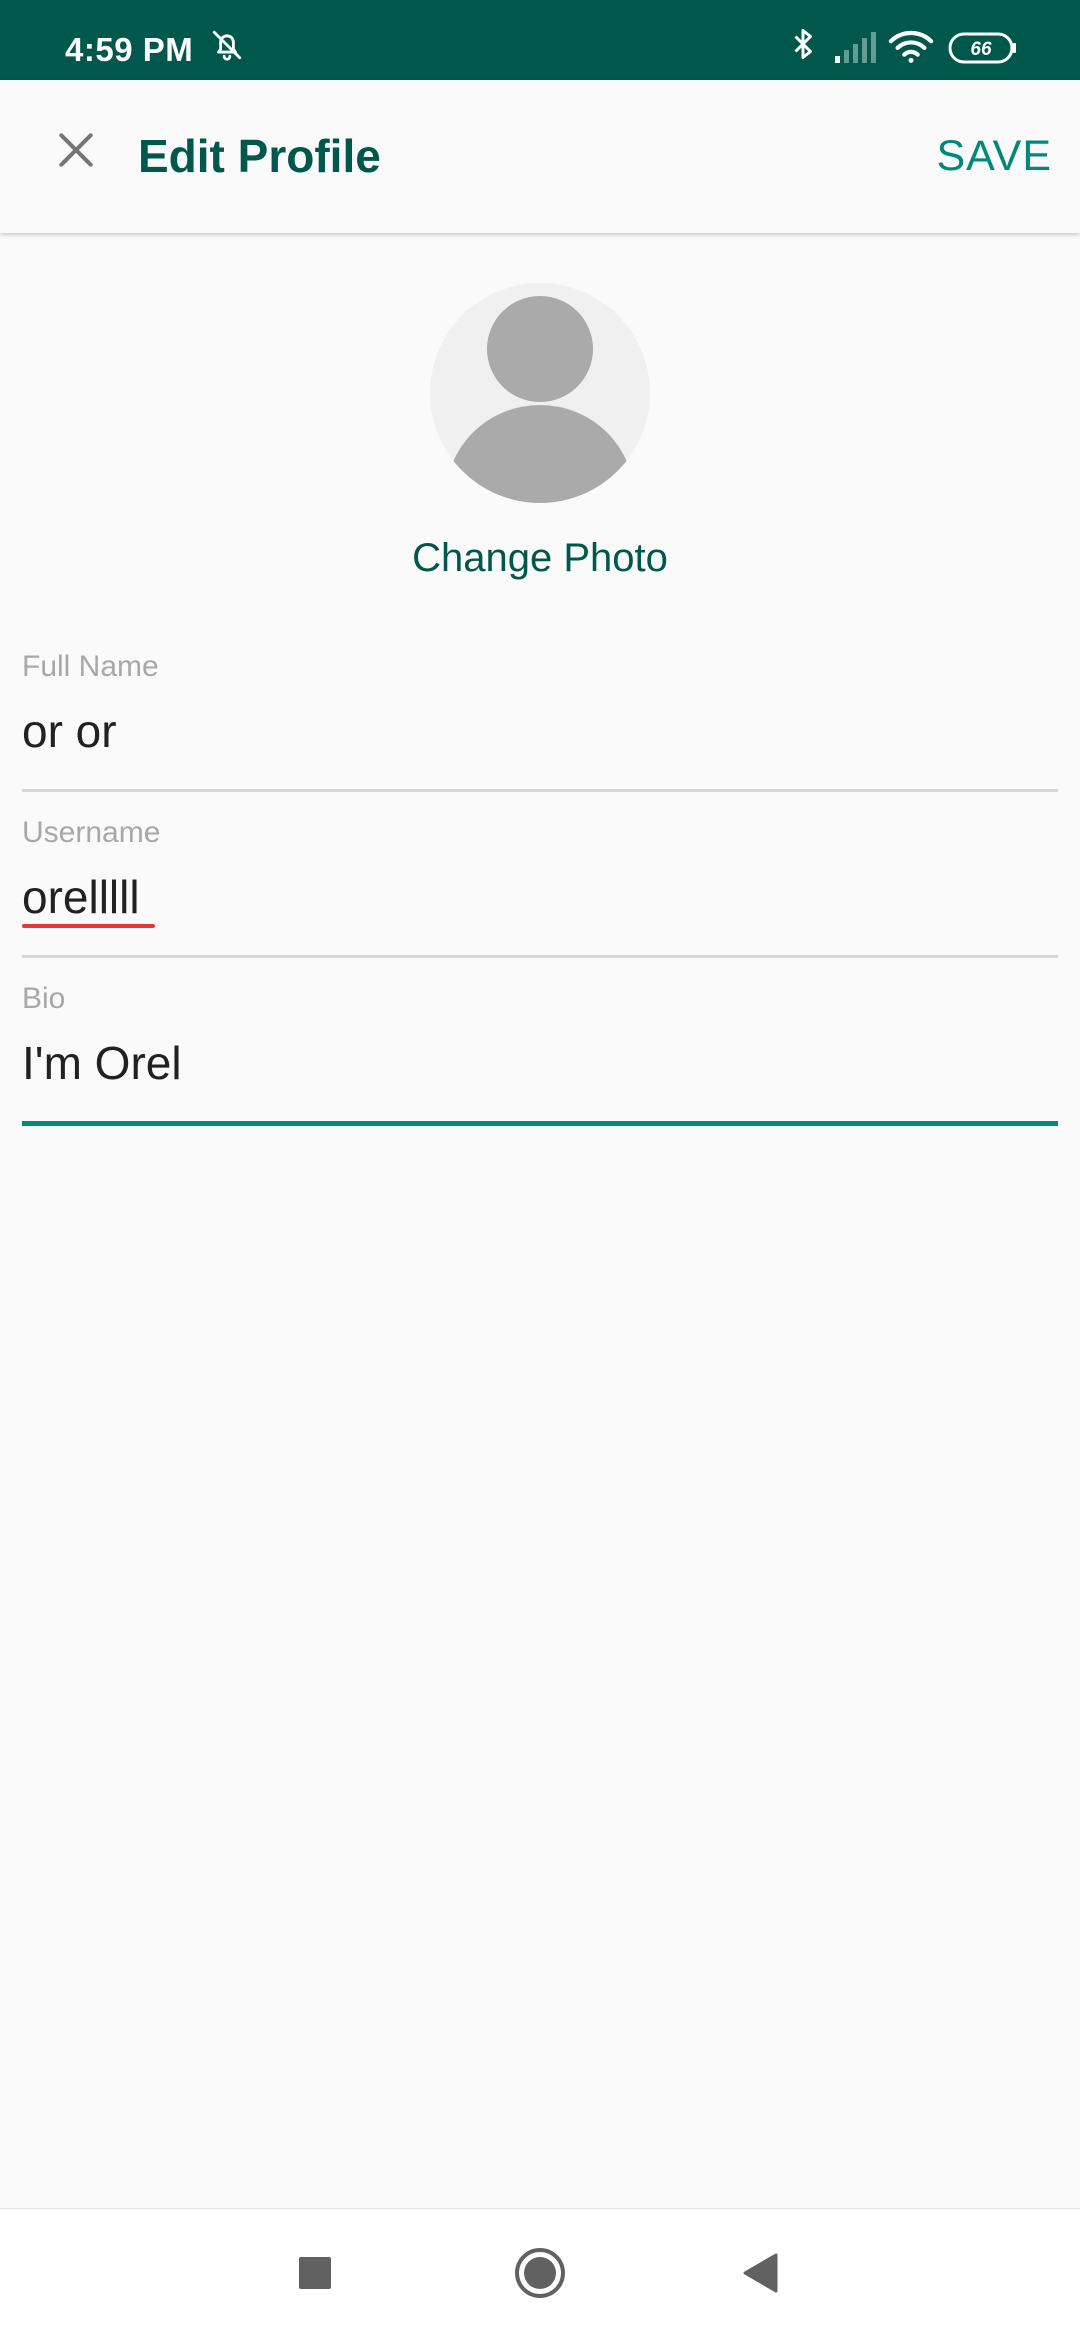  I want to click on system-nav-bar, so click(540, 2274).